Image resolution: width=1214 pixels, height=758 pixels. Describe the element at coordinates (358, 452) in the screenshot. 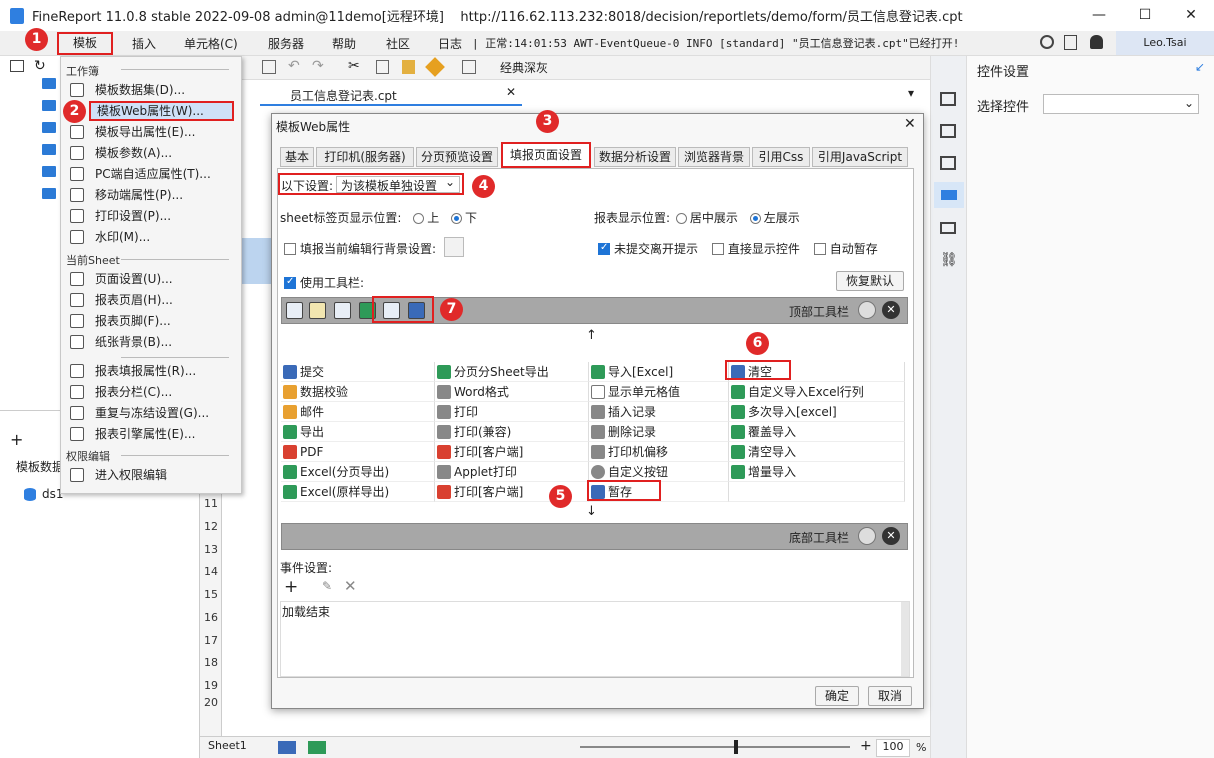

I see `option-pdf: PDF` at that location.